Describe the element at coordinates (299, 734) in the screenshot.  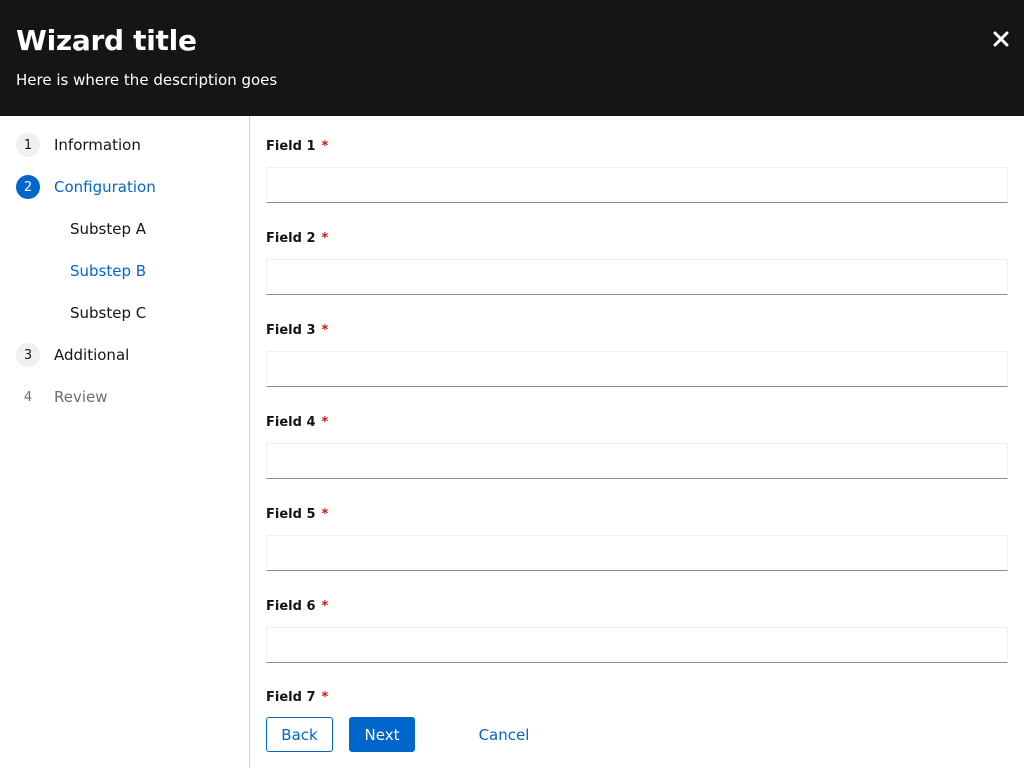
I see `back-button: Back` at that location.